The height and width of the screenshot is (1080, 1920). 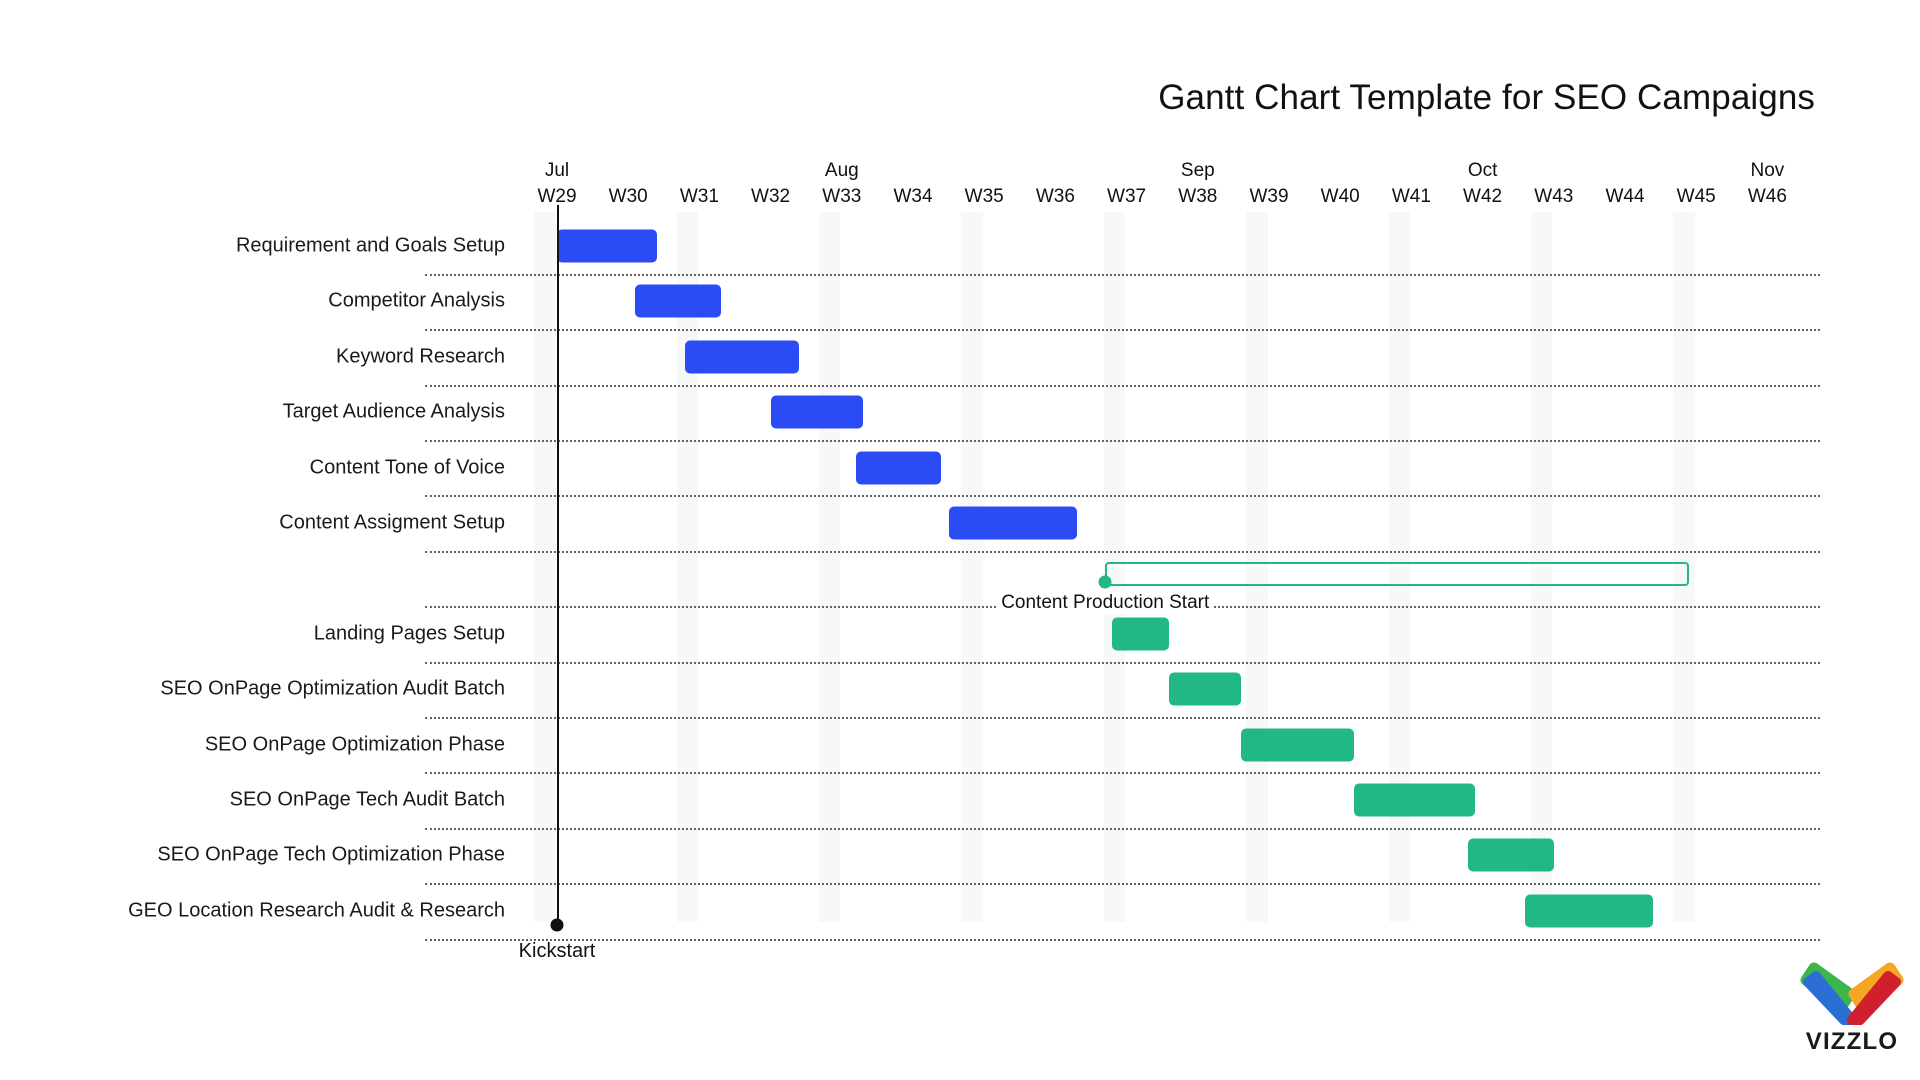 What do you see at coordinates (557, 951) in the screenshot?
I see `kickstart-label: Kickstart` at bounding box center [557, 951].